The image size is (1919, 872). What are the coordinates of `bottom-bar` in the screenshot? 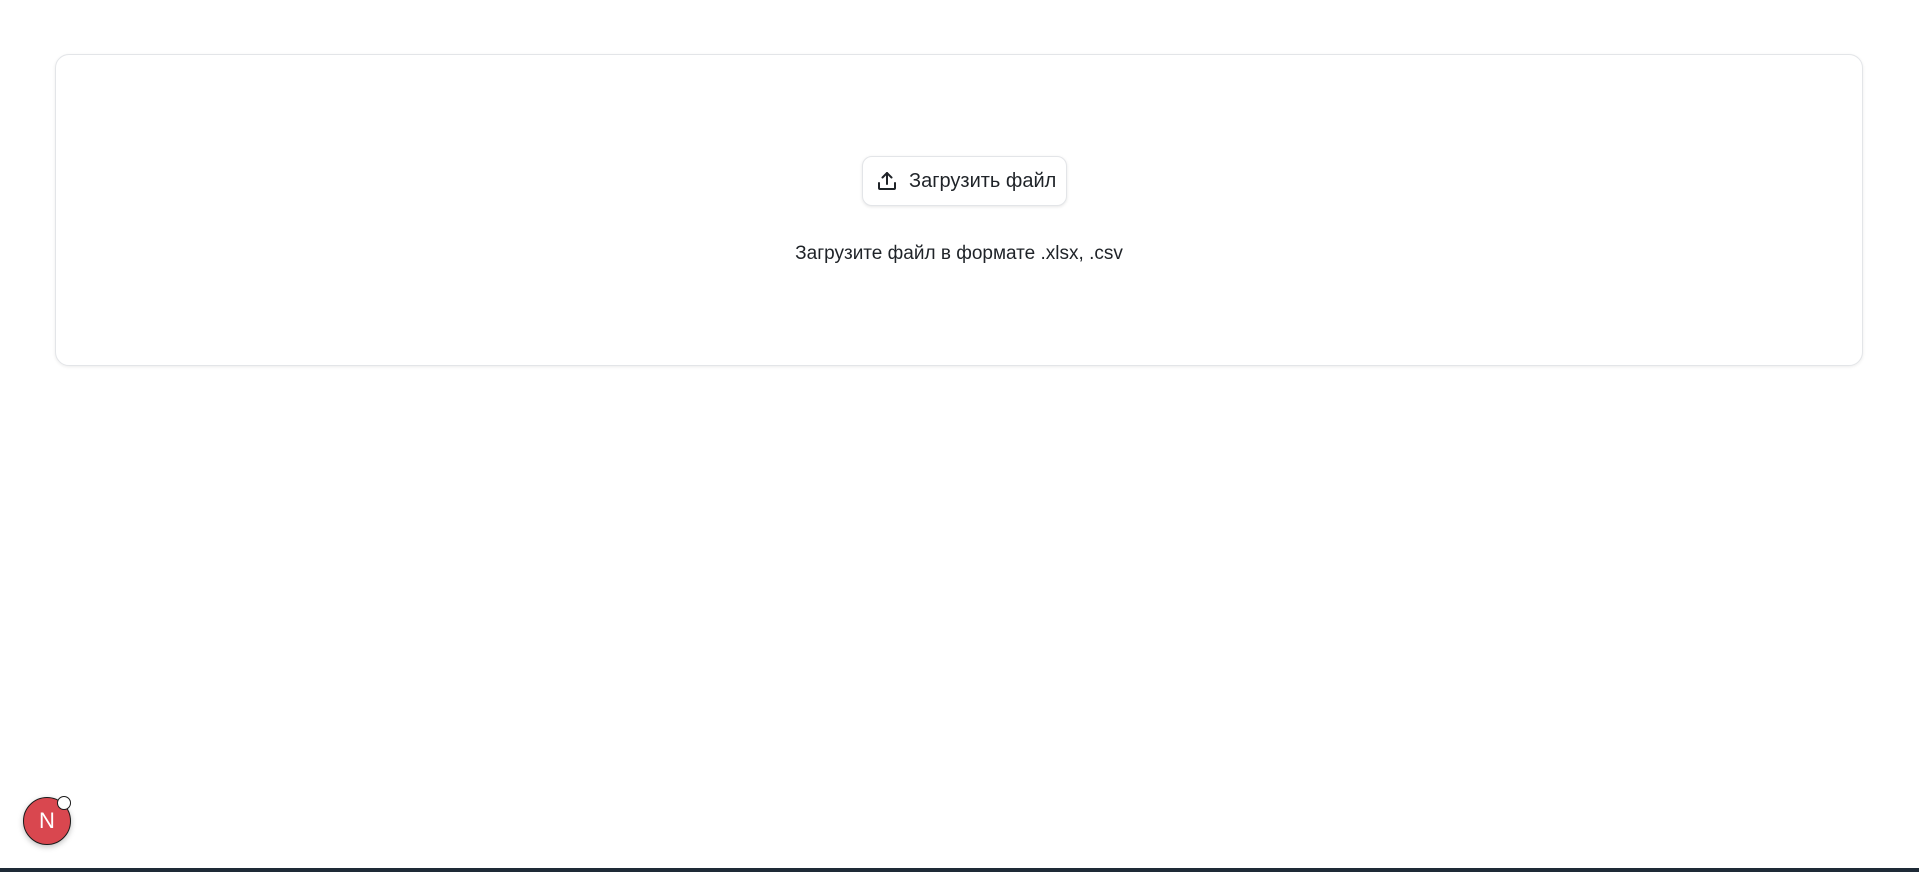 It's located at (959, 870).